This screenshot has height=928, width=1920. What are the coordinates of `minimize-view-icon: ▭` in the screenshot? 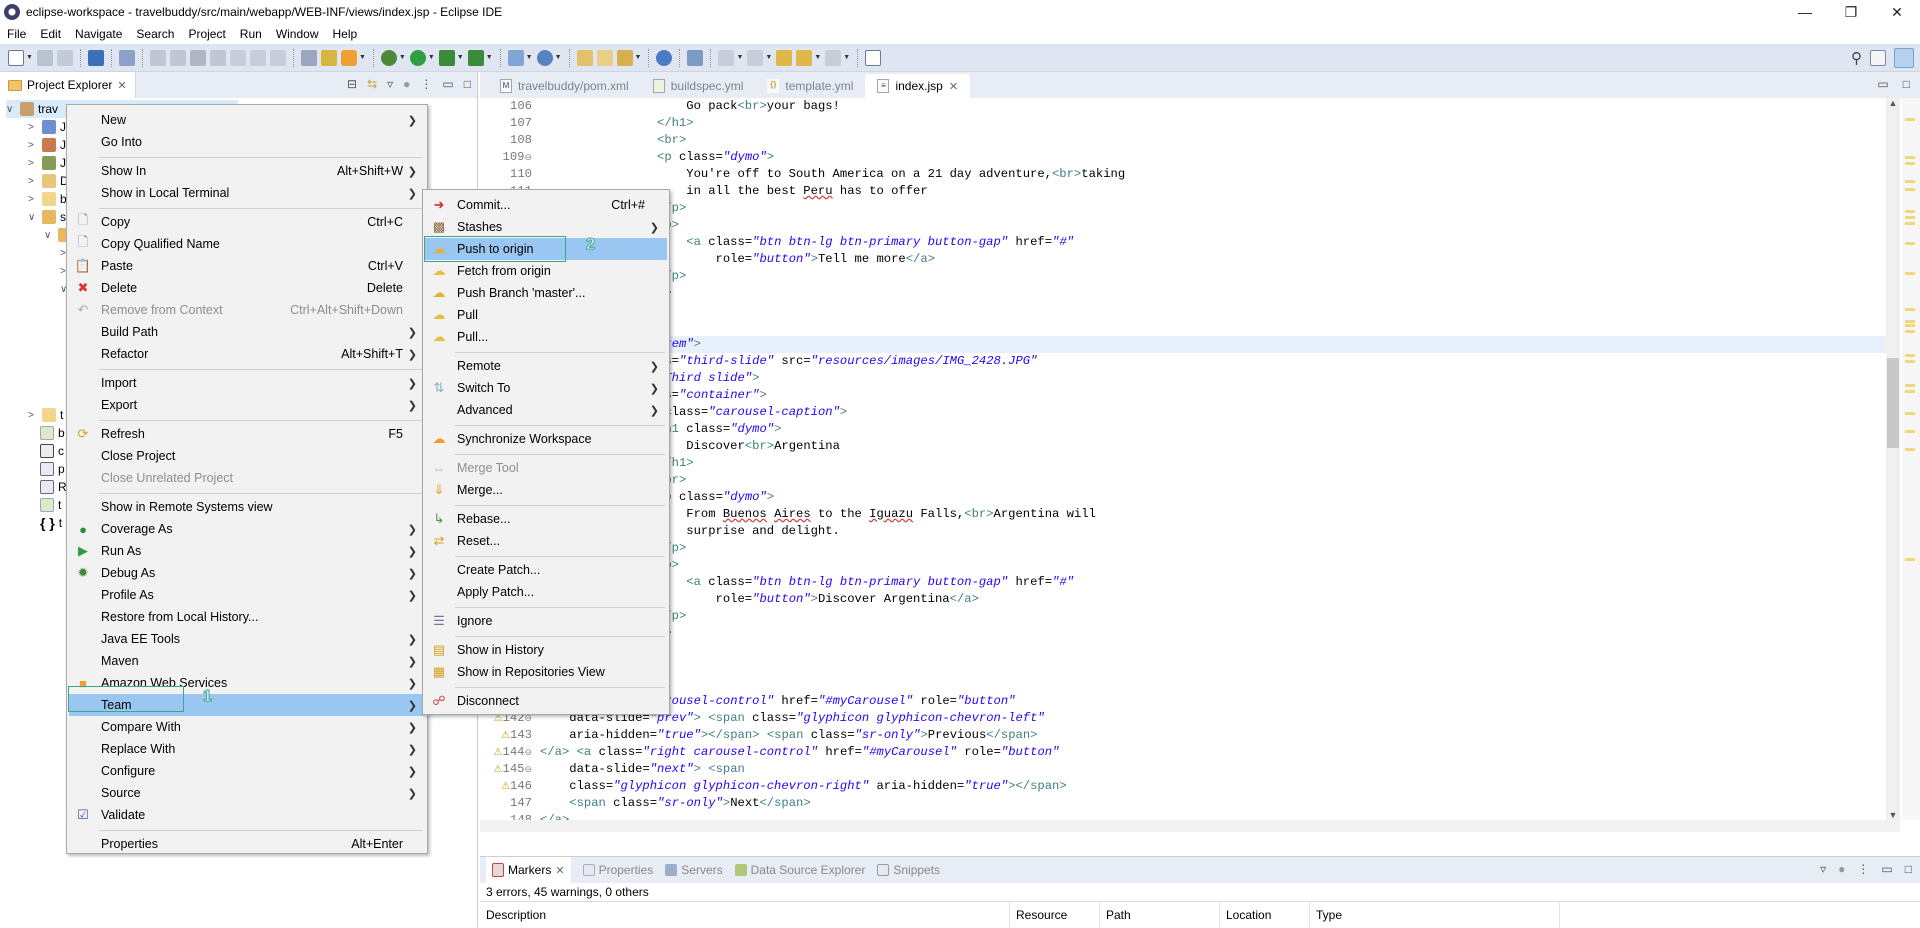 It's located at (447, 84).